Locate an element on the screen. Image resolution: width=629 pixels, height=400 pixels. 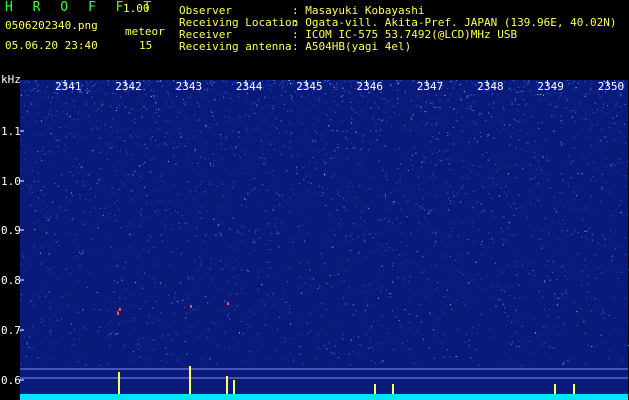
x-tick-label: 2344 is located at coordinates (249, 86).